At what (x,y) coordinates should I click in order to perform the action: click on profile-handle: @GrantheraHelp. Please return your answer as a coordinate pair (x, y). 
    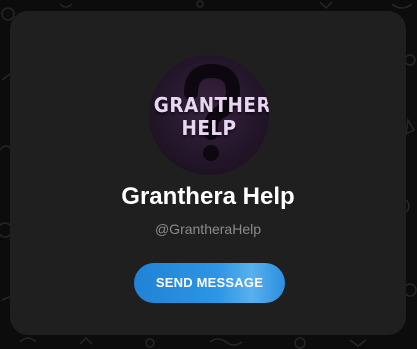
    Looking at the image, I should click on (208, 229).